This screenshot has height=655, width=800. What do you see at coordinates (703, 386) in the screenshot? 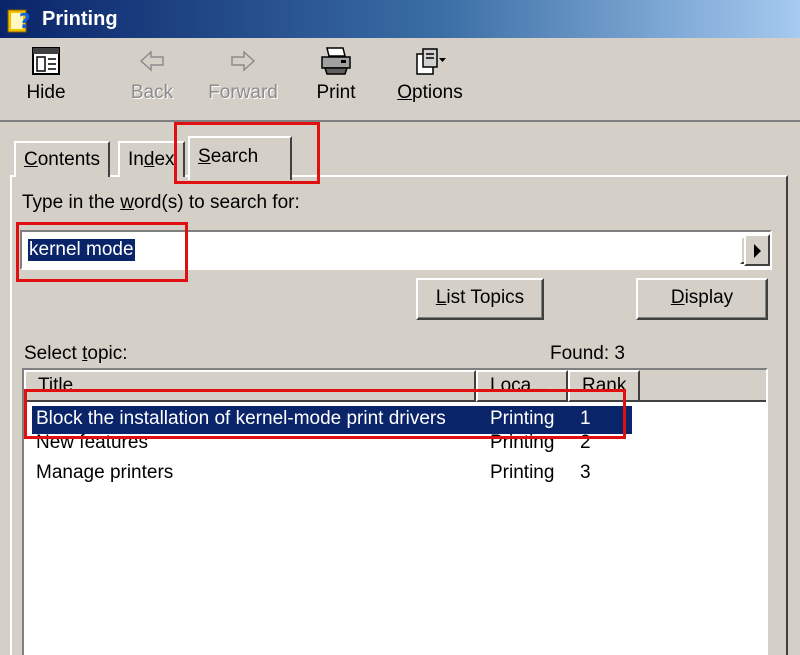
I see `column-header-filler` at bounding box center [703, 386].